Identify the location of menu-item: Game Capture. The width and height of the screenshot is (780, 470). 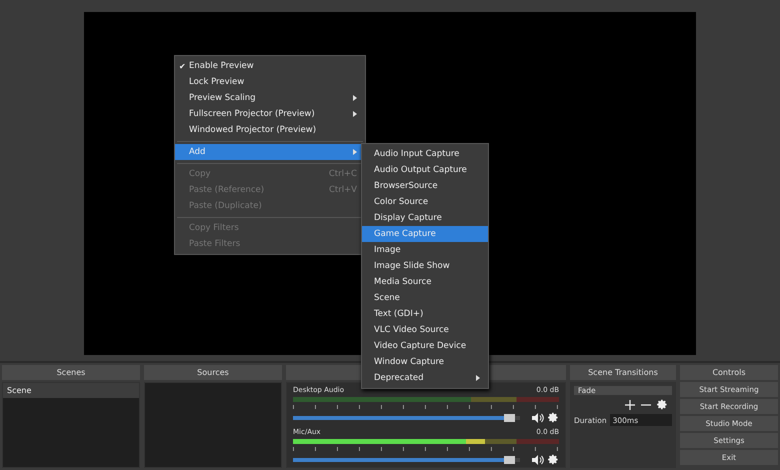
(425, 234).